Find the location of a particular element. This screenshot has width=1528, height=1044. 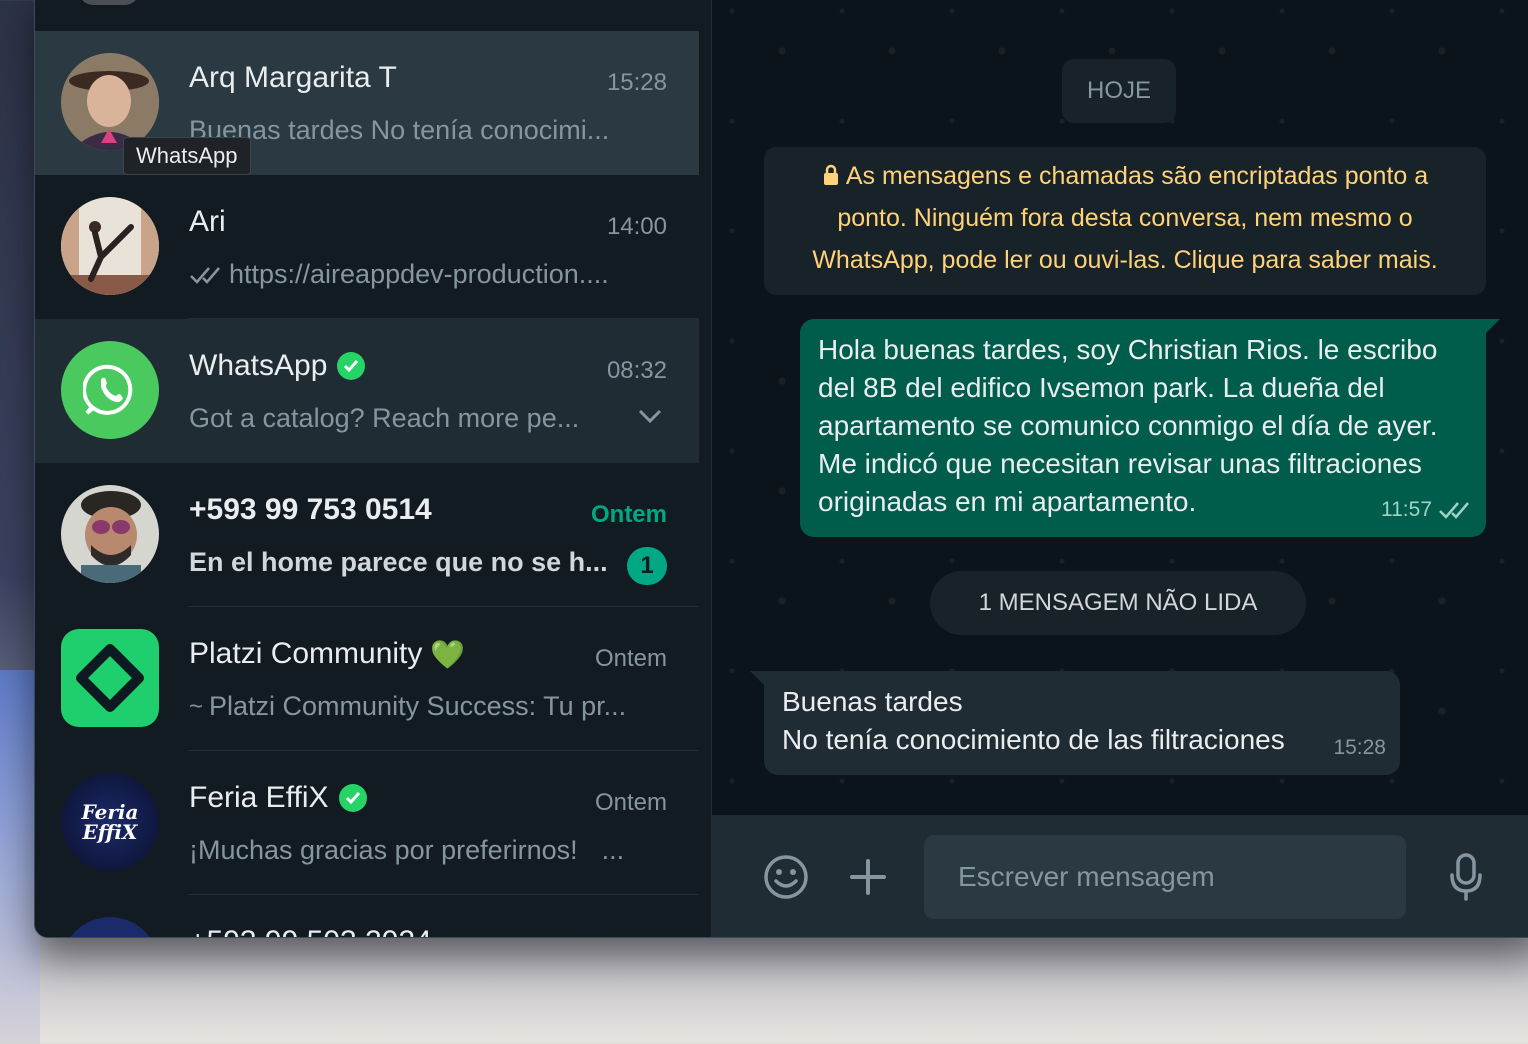

message-time: 11:57 is located at coordinates (1406, 509).